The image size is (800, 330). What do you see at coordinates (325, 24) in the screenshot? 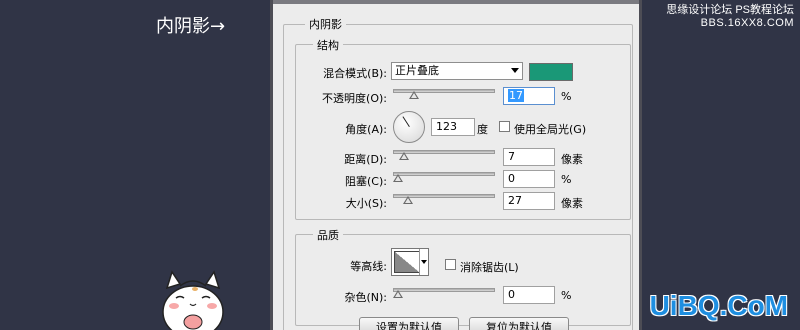
I see `inner-shadow-group-title: 内阴影` at bounding box center [325, 24].